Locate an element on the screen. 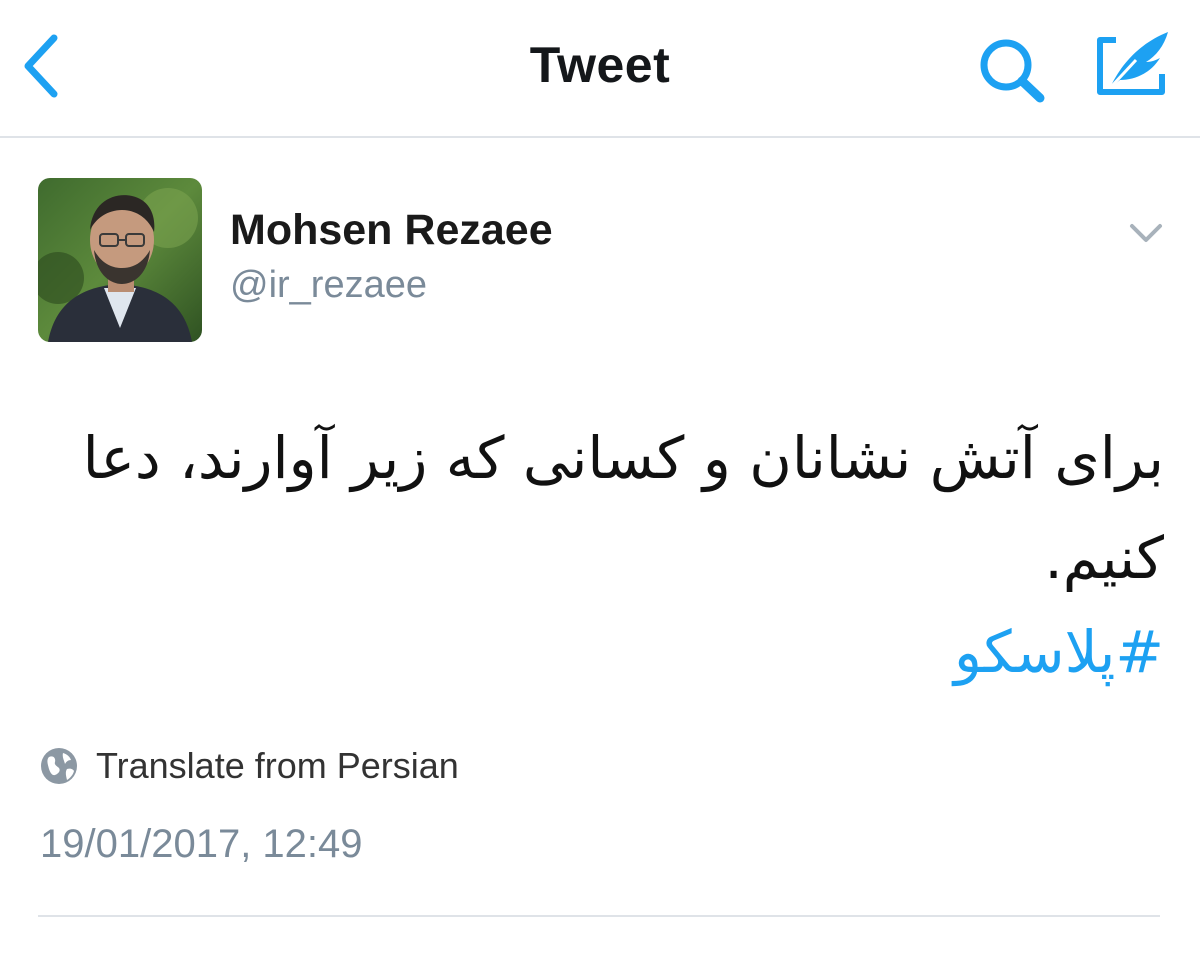 Image resolution: width=1200 pixels, height=953 pixels. compose-tweet-button is located at coordinates (1132, 65).